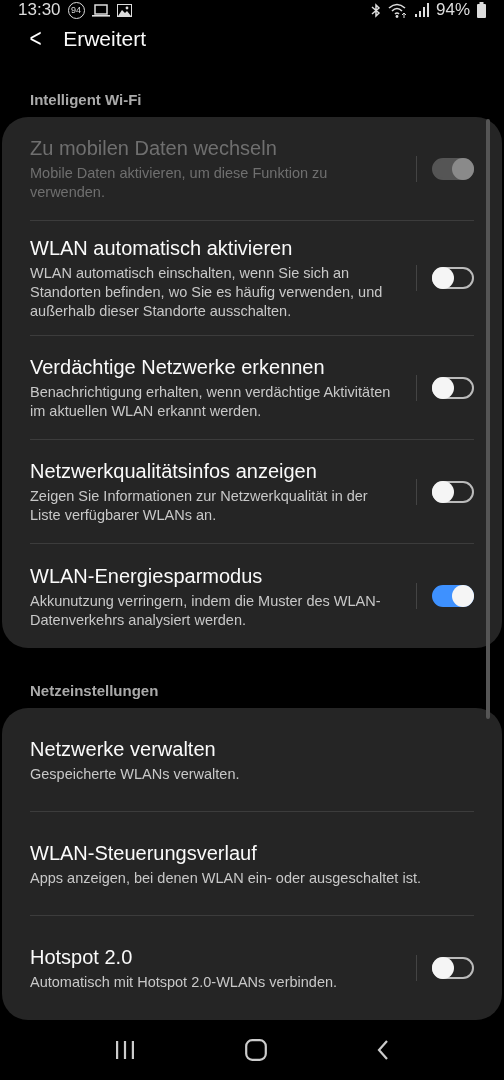 Image resolution: width=504 pixels, height=1080 pixels. Describe the element at coordinates (252, 760) in the screenshot. I see `setting-row: Netzwerke verwalten Gespeicherte WLANs verwalten.` at that location.